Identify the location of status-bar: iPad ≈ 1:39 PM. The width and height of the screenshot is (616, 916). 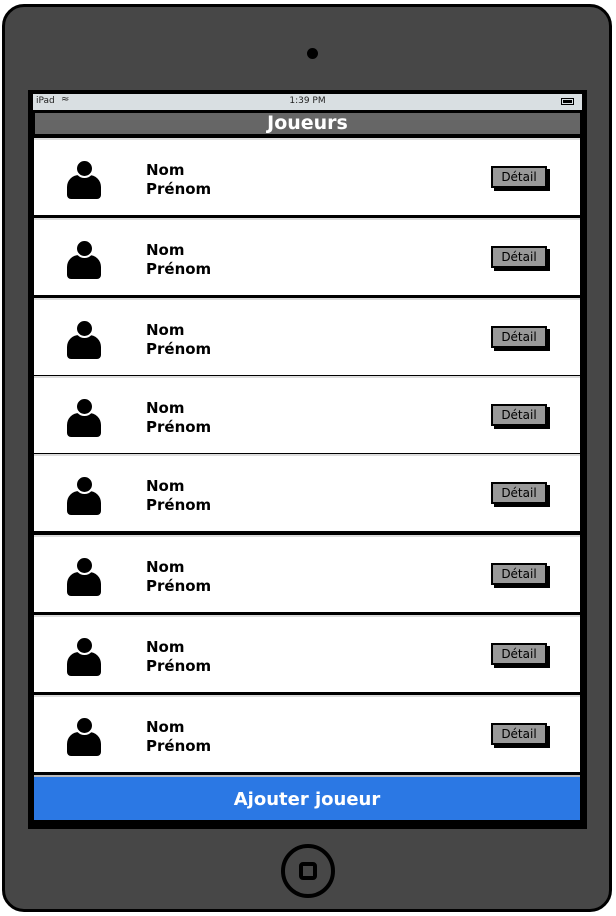
(307, 102).